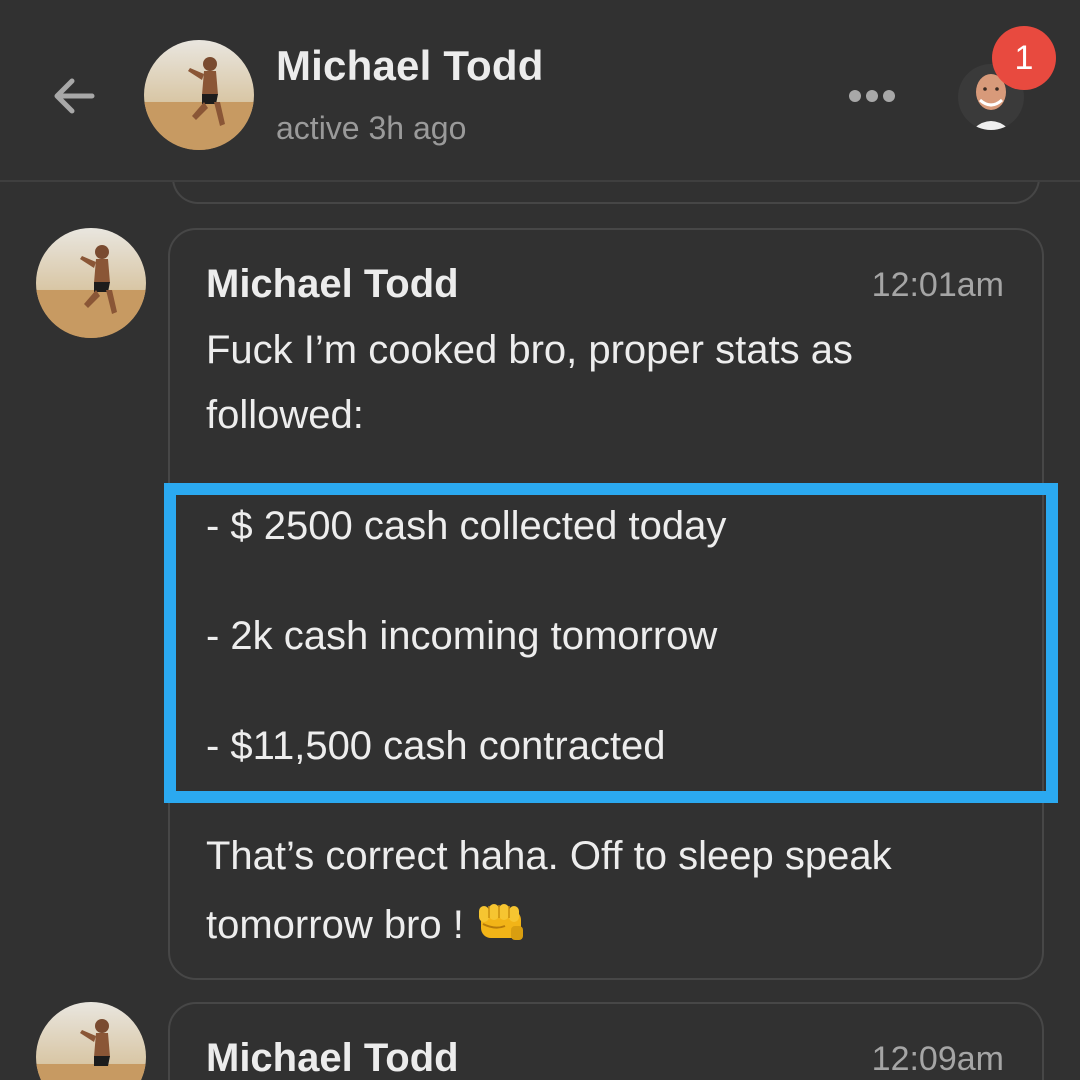 Image resolution: width=1080 pixels, height=1080 pixels. Describe the element at coordinates (502, 926) in the screenshot. I see `oncoming-fist-emoji-icon` at that location.